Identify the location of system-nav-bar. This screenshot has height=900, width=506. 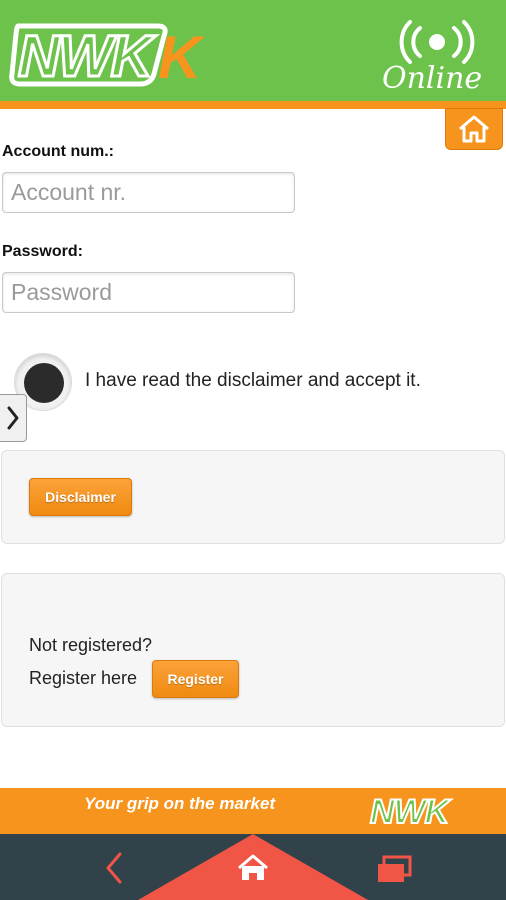
(253, 867).